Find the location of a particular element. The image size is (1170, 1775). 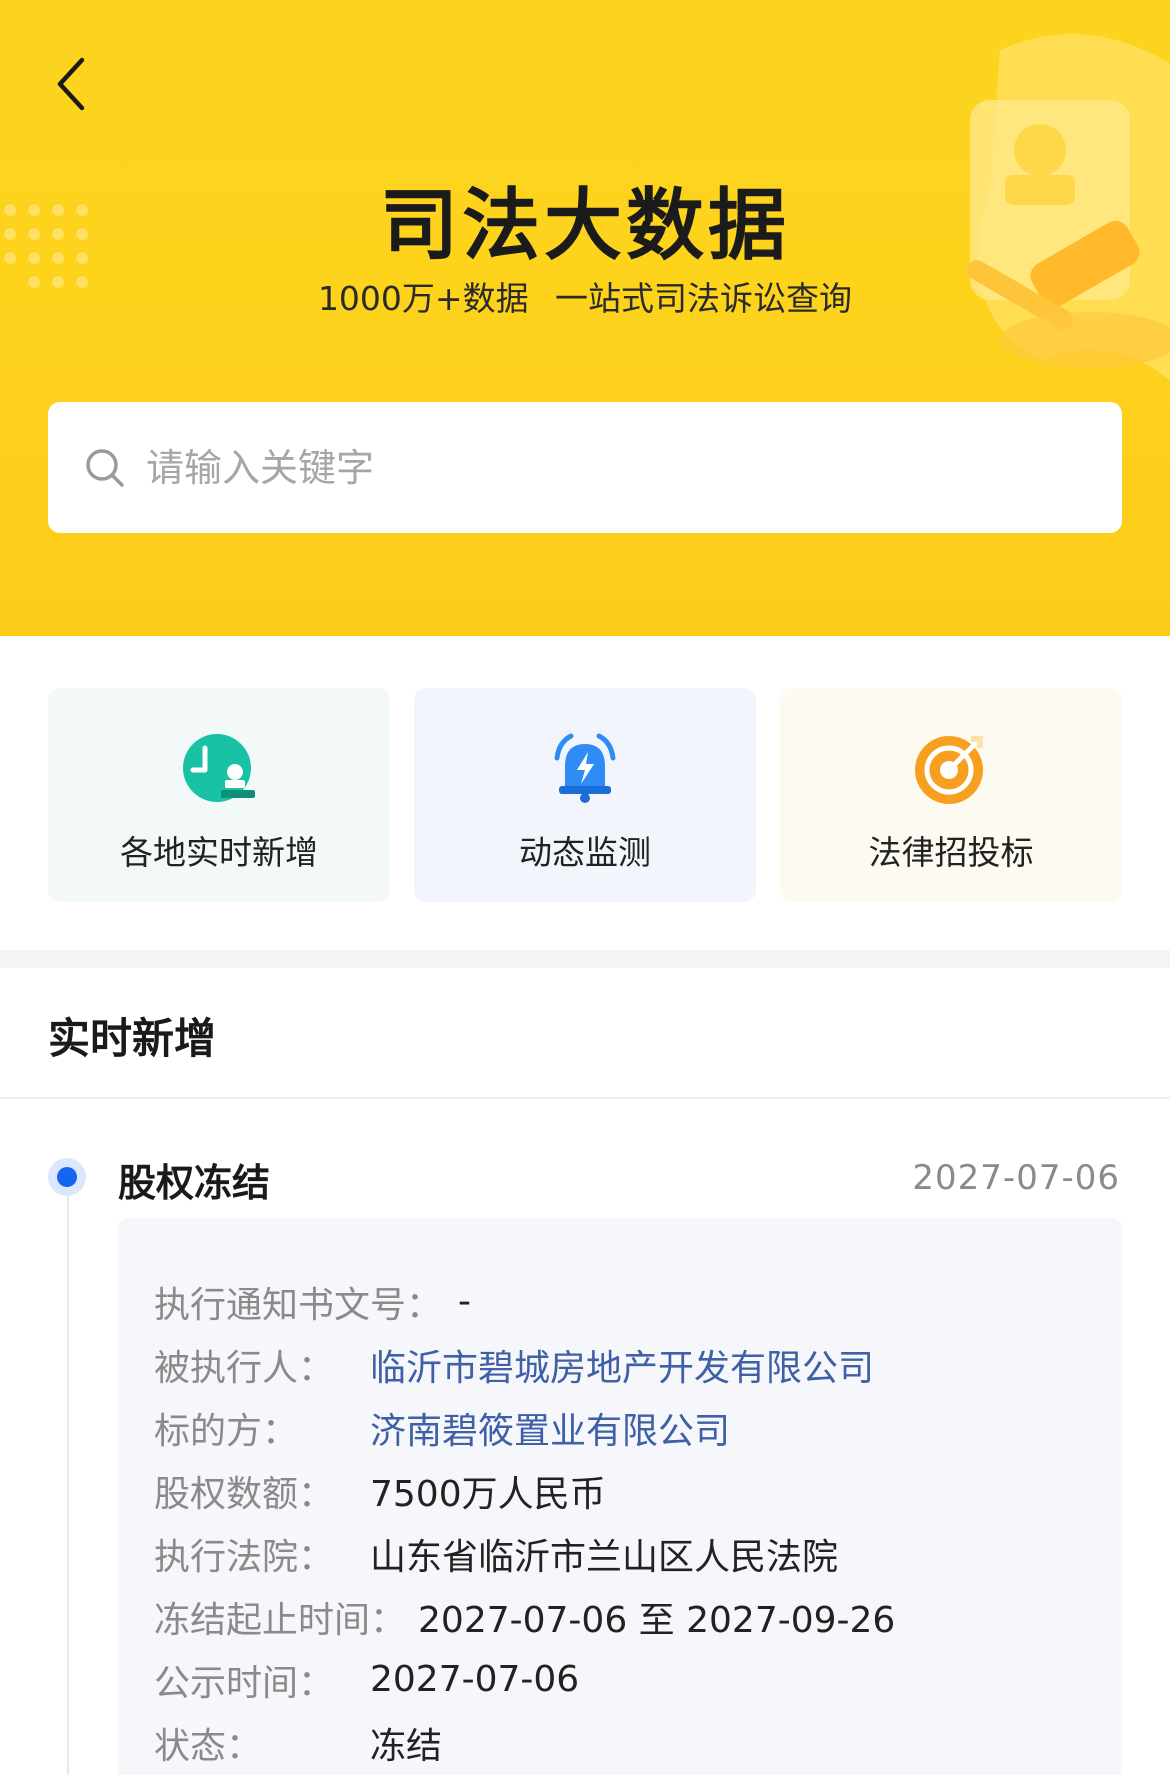

quick-links: 各地实时新增 动态监测 法律招投标 is located at coordinates (585, 795).